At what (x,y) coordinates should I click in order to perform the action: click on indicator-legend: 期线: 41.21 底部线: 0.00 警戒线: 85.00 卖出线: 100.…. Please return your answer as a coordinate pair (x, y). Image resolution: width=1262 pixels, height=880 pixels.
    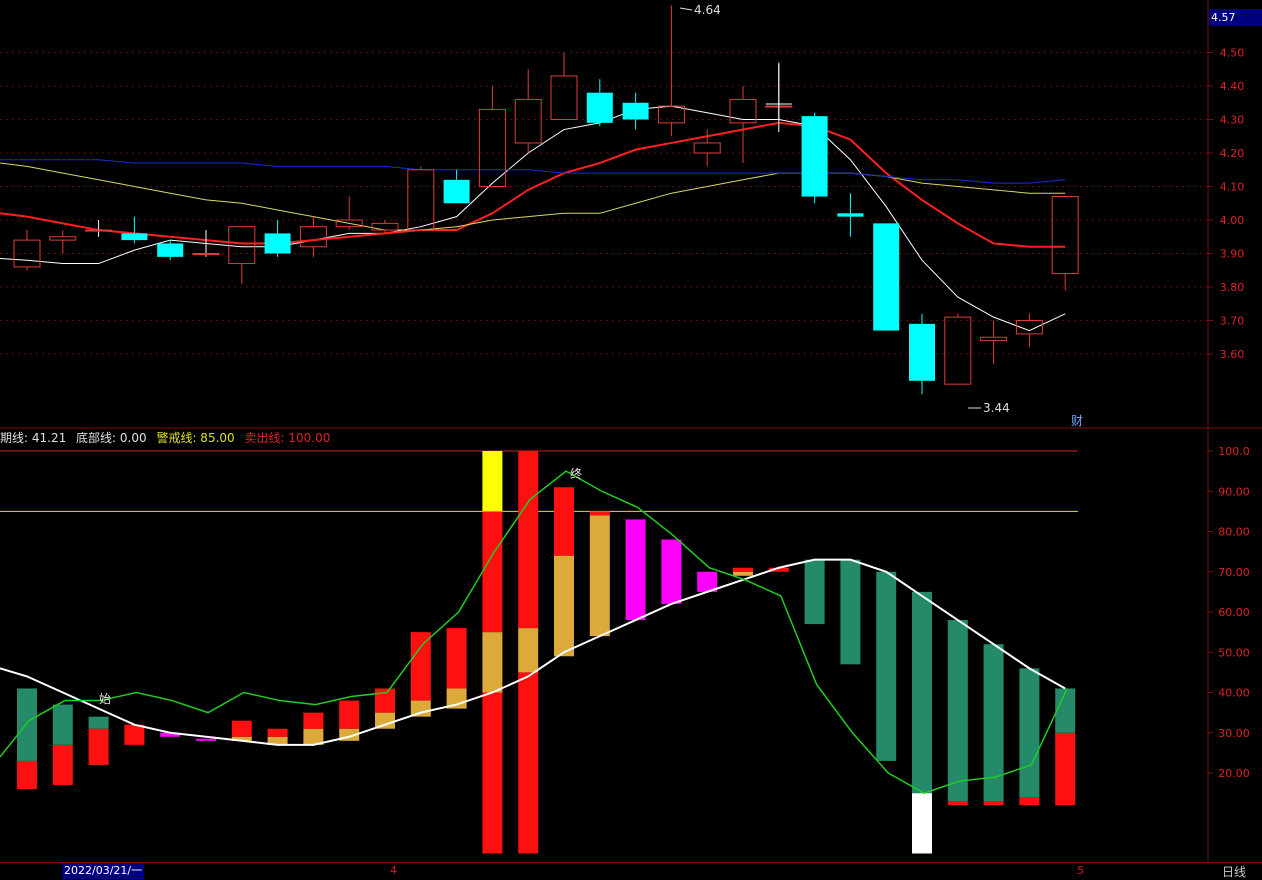
    Looking at the image, I should click on (168, 438).